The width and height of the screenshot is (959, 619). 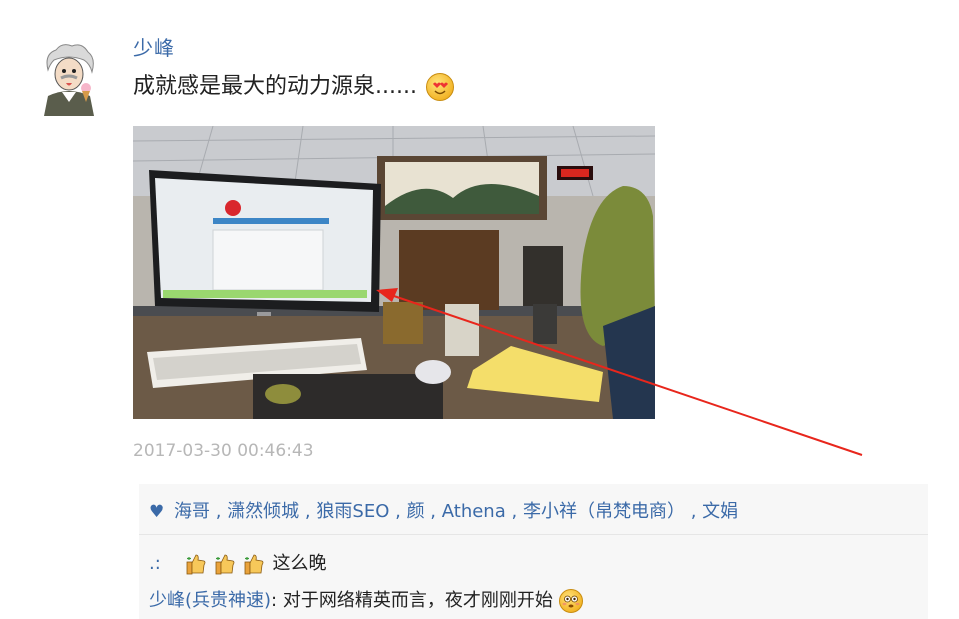 What do you see at coordinates (223, 451) in the screenshot?
I see `post-timestamp: 2017-03-30 00:46:43` at bounding box center [223, 451].